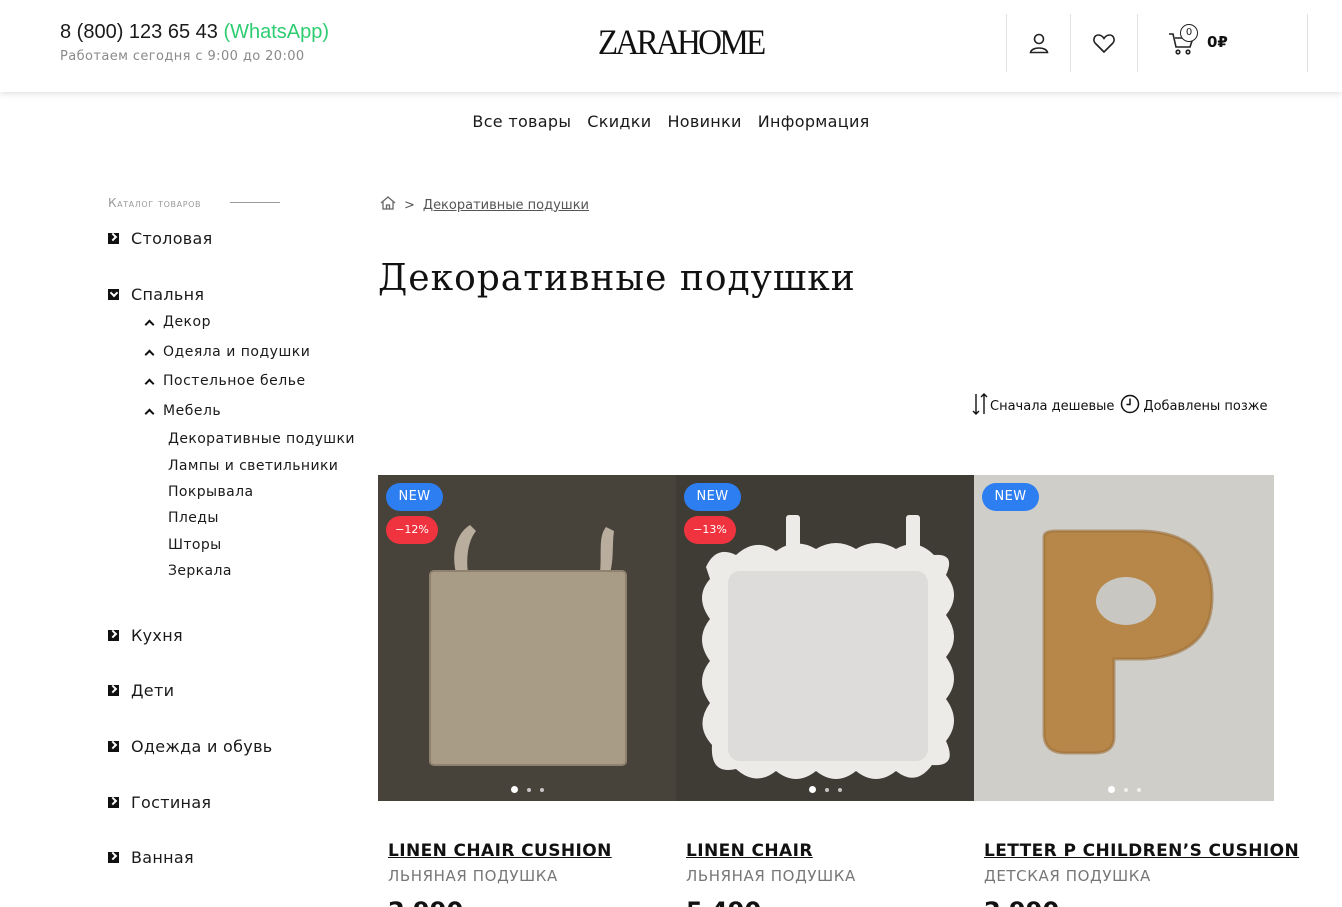  Describe the element at coordinates (234, 381) in the screenshot. I see `sidebar-sub-label: Постельное белье` at that location.